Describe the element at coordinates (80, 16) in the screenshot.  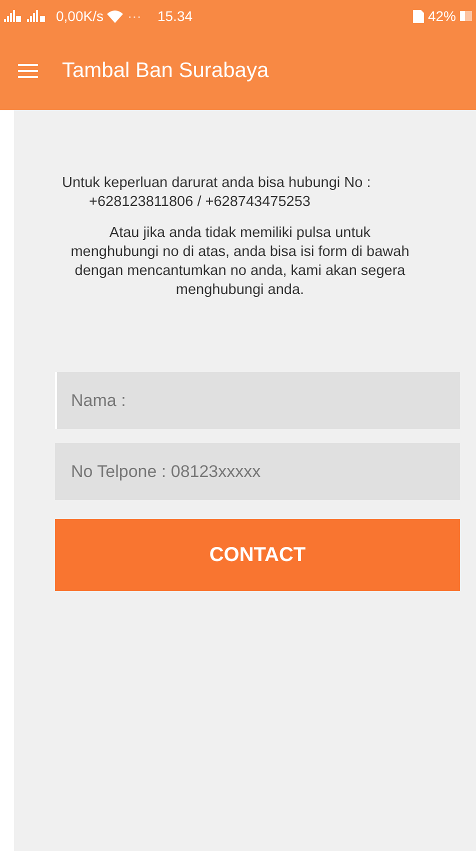
I see `network-speed: 0,00K/s` at that location.